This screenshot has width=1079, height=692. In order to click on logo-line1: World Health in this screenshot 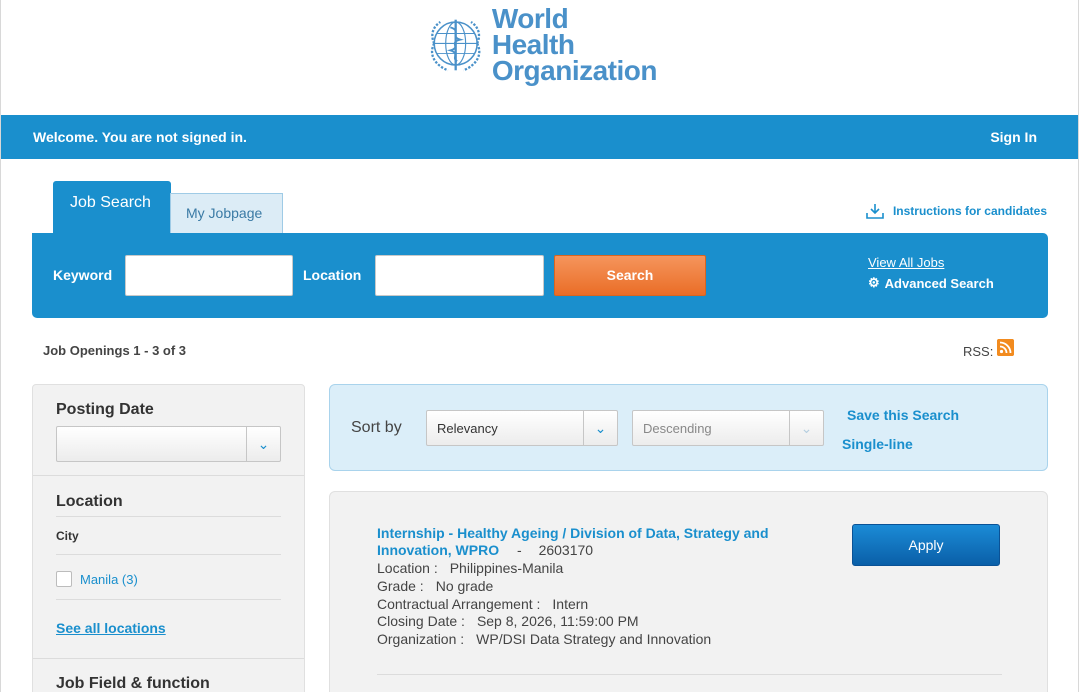, I will do `click(533, 31)`.